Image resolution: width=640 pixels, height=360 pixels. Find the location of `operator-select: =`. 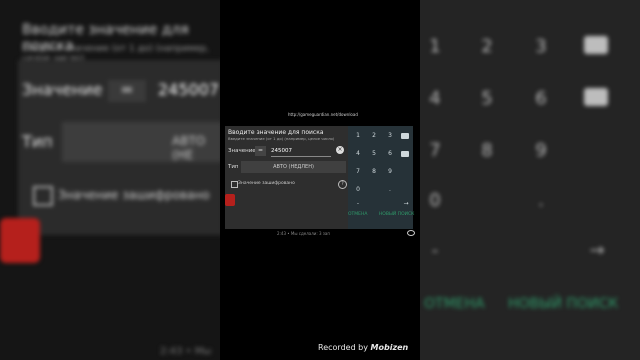

operator-select: = is located at coordinates (260, 151).